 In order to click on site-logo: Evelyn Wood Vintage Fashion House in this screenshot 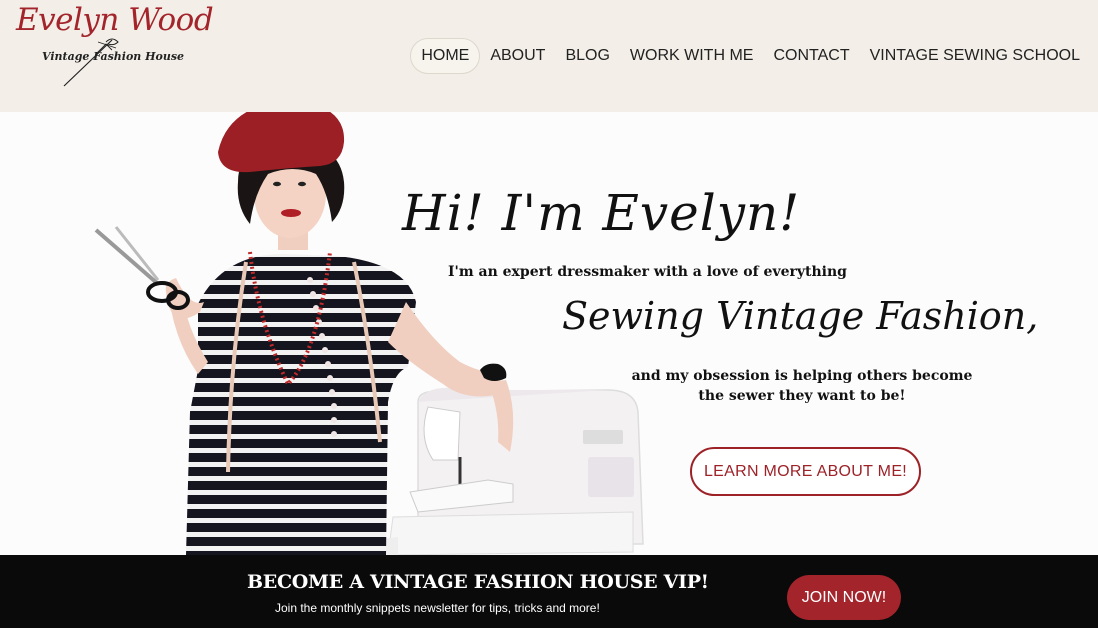, I will do `click(113, 50)`.